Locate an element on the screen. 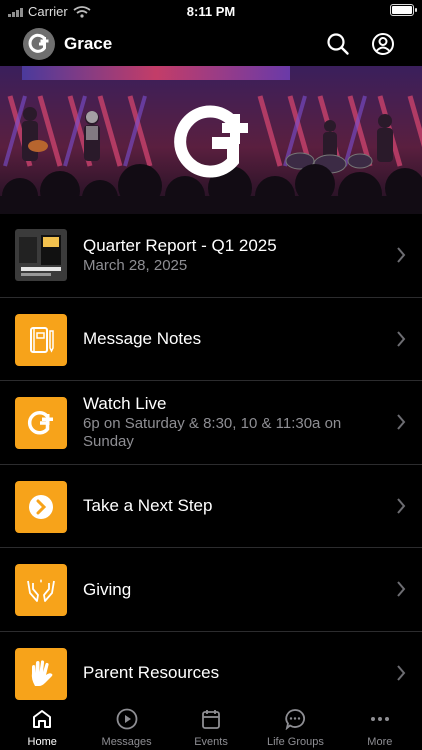  tab-bar: Home Messages Events Life Groups More is located at coordinates (211, 725).